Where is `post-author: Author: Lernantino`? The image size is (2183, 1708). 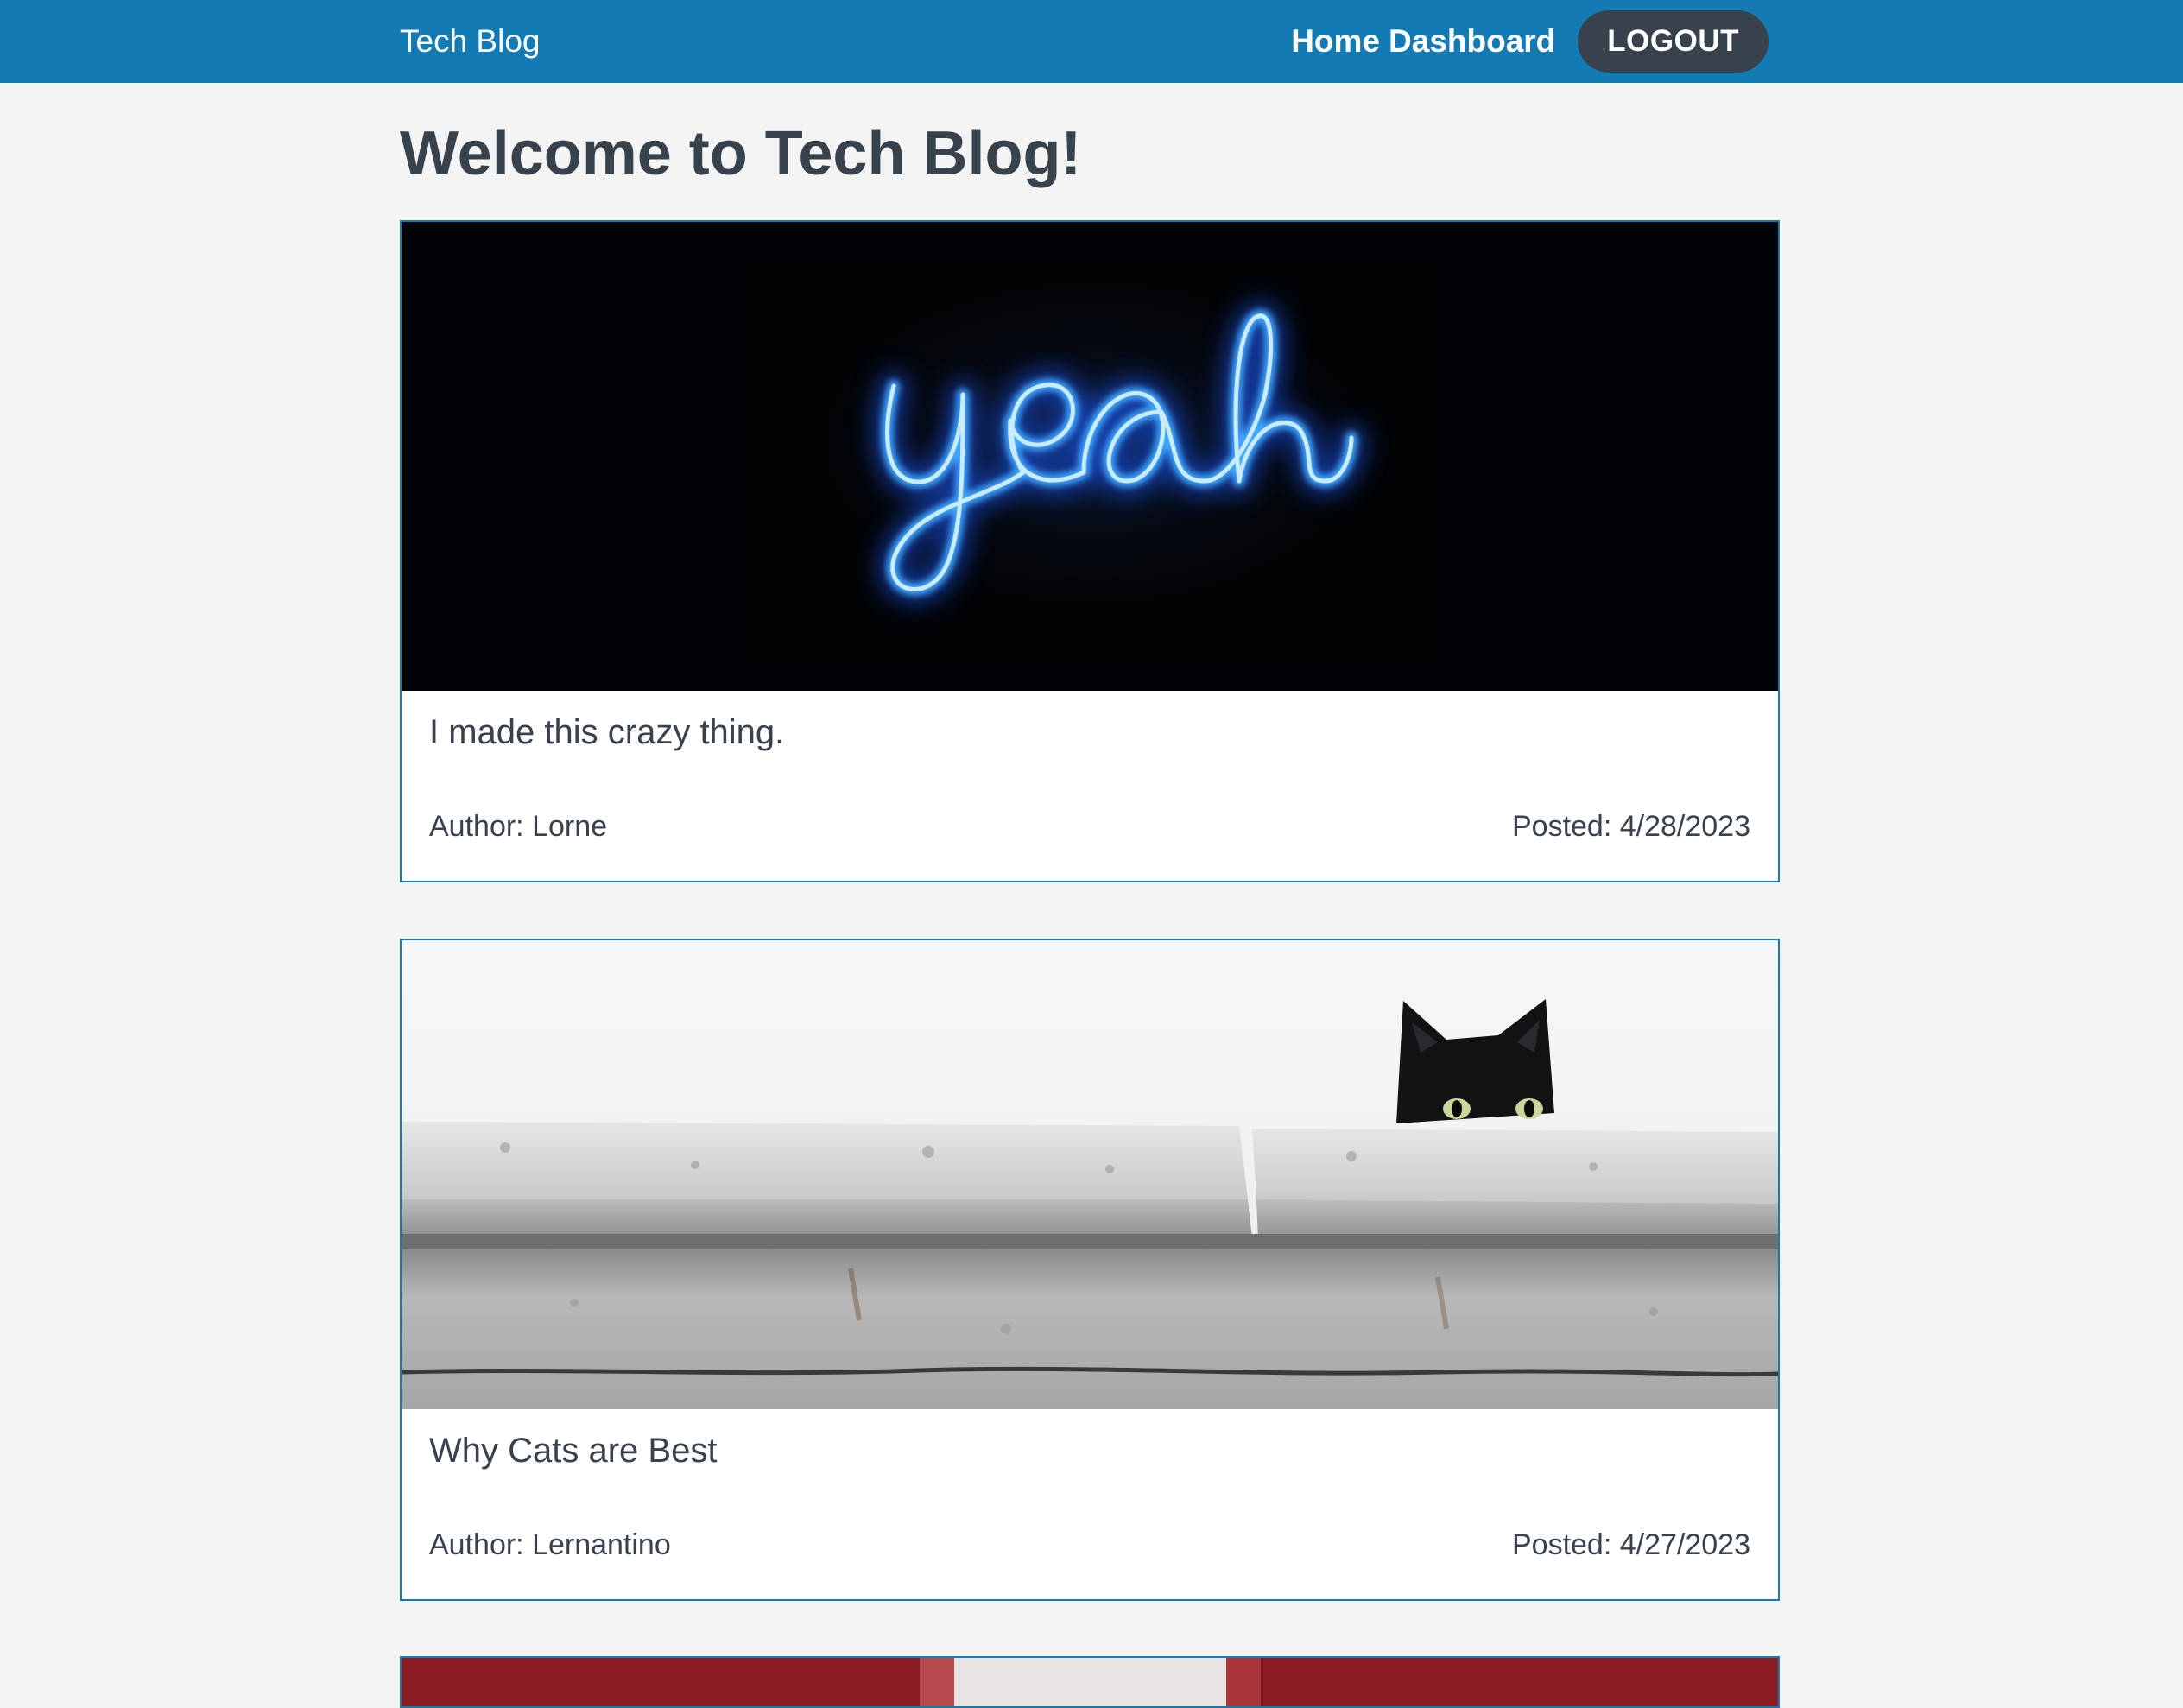
post-author: Author: Lernantino is located at coordinates (550, 1545).